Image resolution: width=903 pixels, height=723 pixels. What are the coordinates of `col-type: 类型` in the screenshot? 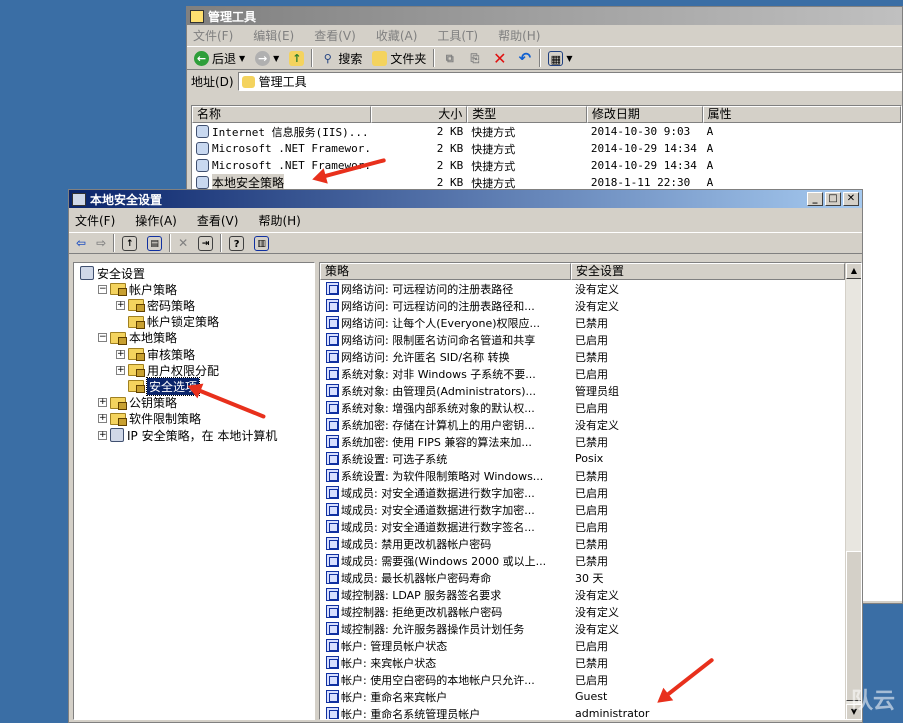 It's located at (527, 114).